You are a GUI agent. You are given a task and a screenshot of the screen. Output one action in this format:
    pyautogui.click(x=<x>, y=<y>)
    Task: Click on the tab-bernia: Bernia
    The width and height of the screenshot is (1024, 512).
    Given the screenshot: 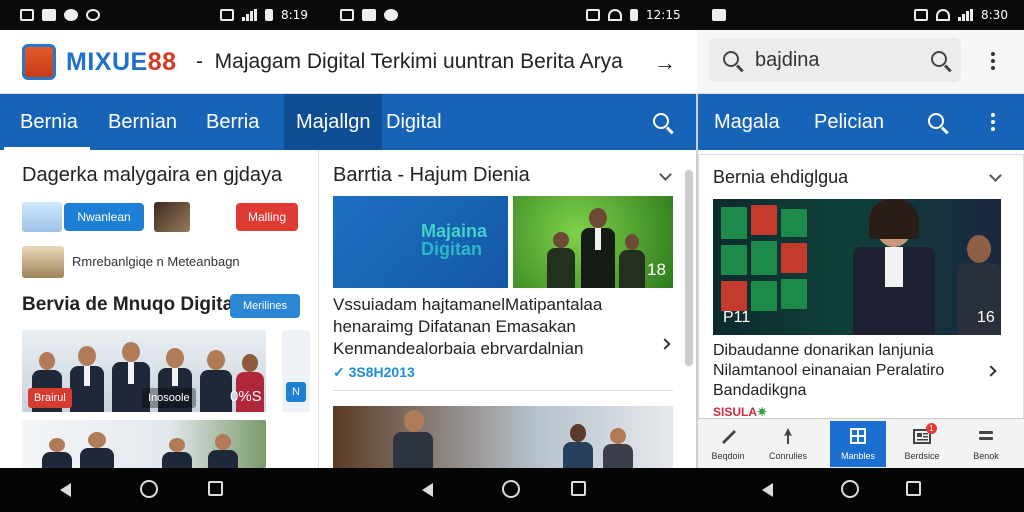 What is the action you would take?
    pyautogui.click(x=49, y=122)
    